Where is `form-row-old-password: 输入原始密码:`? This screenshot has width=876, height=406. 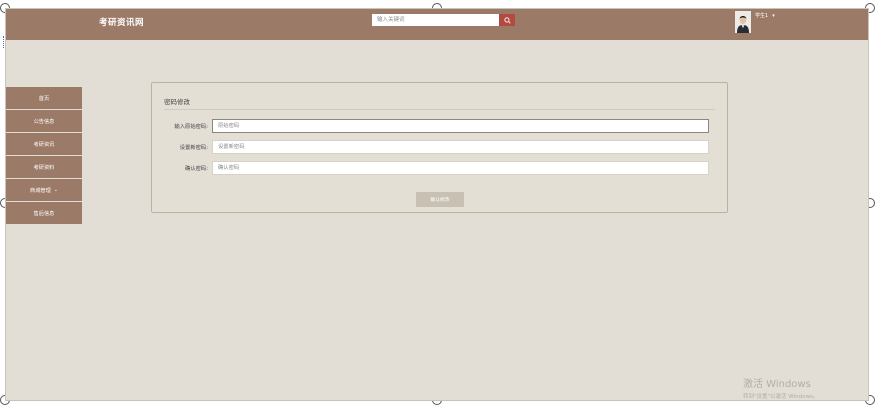
form-row-old-password: 输入原始密码: is located at coordinates (439, 126).